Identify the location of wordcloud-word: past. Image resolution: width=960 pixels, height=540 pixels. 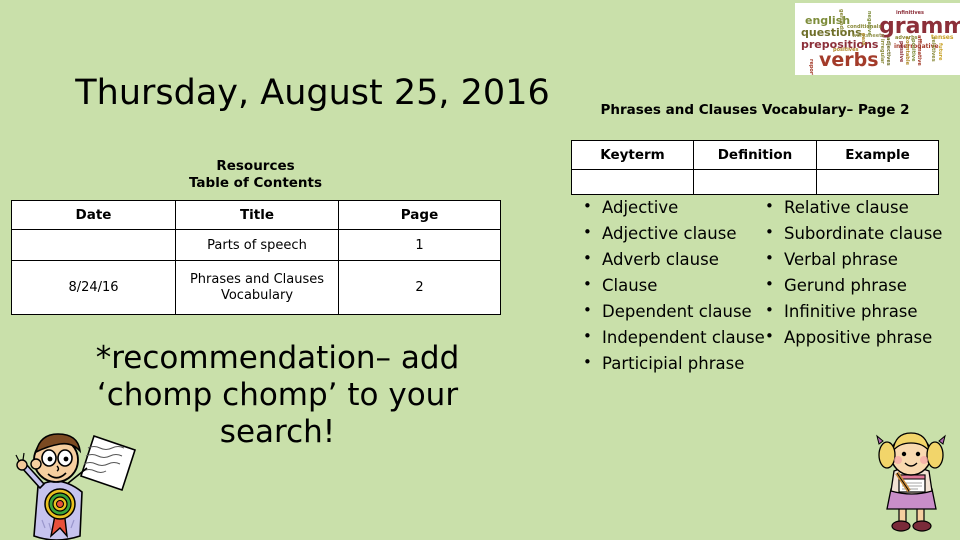
(863, 39).